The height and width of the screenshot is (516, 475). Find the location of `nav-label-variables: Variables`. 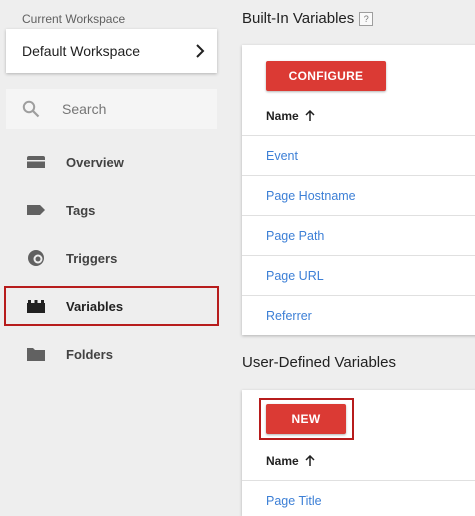

nav-label-variables: Variables is located at coordinates (95, 306).